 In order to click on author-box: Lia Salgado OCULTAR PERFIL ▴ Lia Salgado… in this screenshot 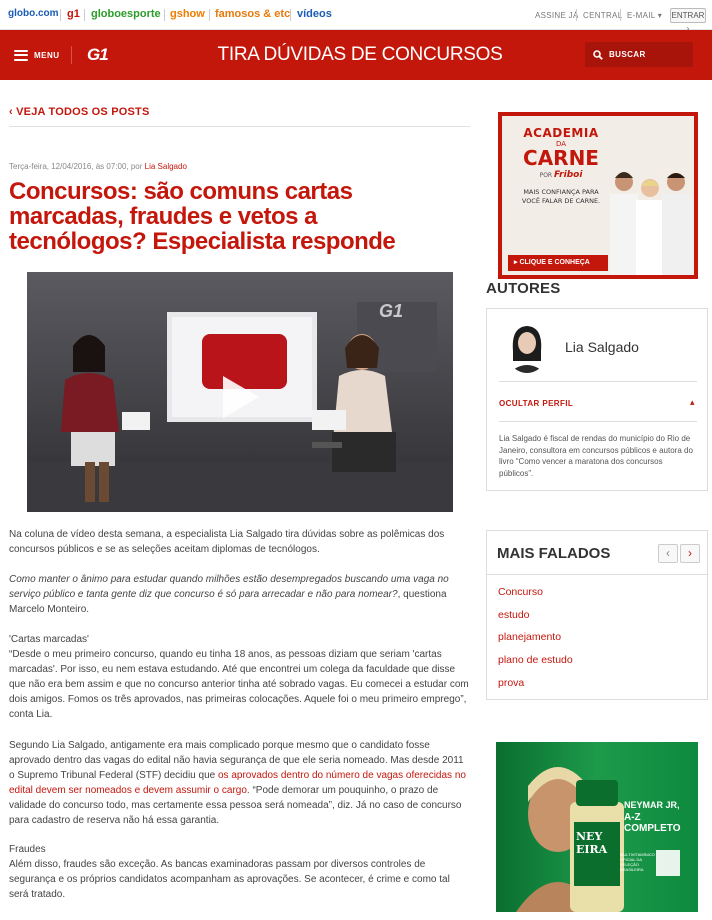, I will do `click(597, 399)`.